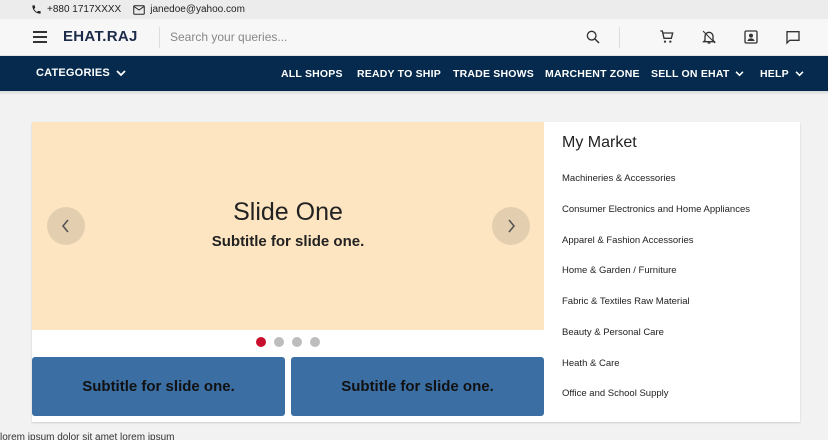 This screenshot has height=440, width=828. I want to click on bell-icon, so click(709, 37).